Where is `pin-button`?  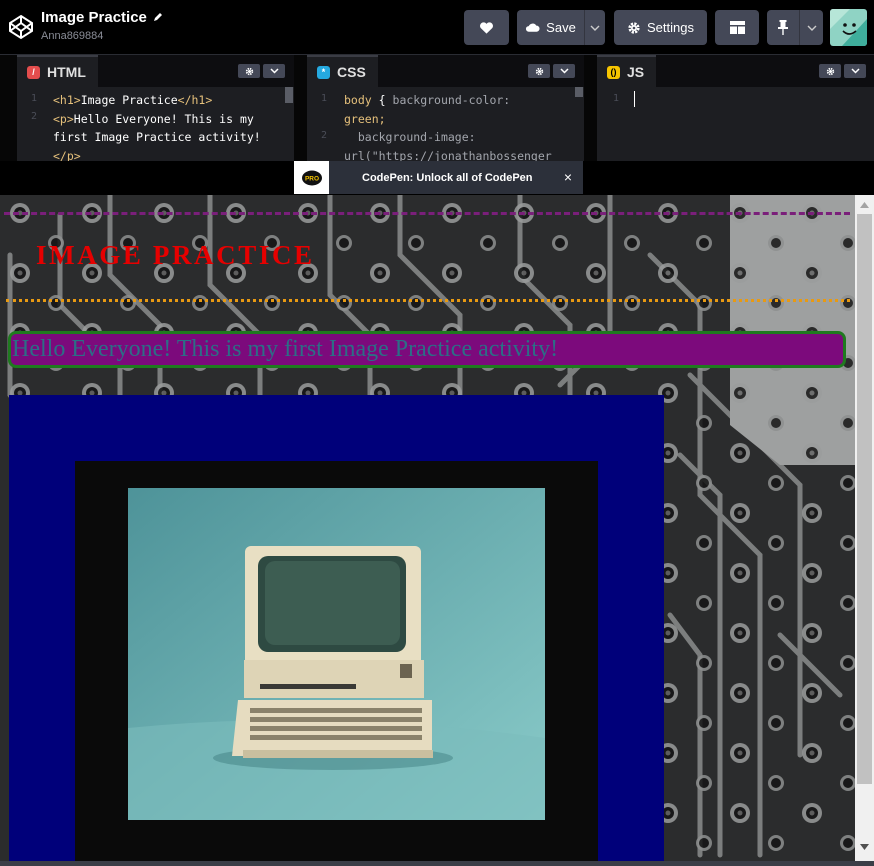
pin-button is located at coordinates (783, 27).